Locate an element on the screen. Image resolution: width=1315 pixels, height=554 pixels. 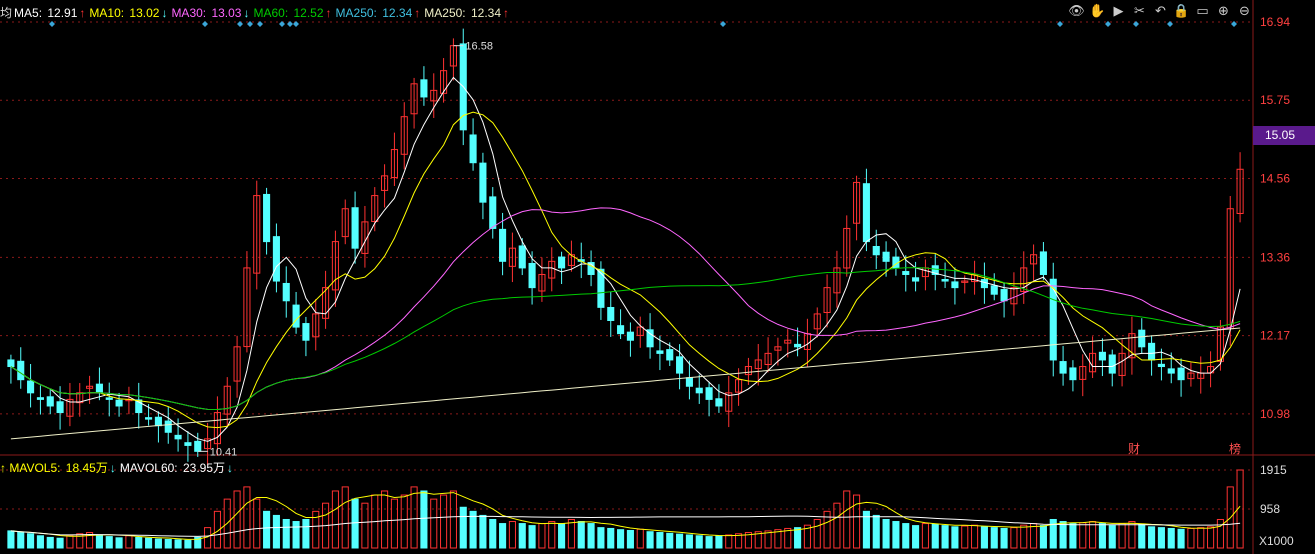
legend-value: 12.91 is located at coordinates (62, 13).